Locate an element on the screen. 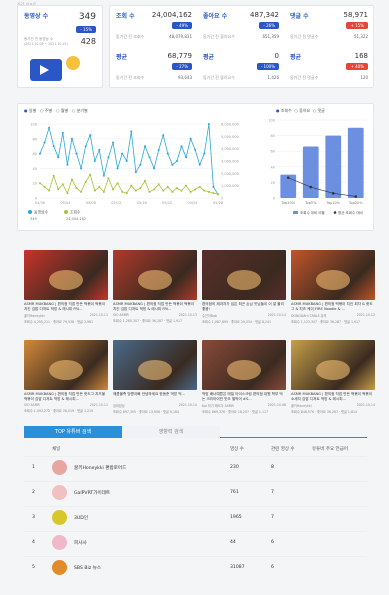 The height and width of the screenshot is (595, 389). option-quarterly: ○ 분기별 is located at coordinates (80, 110).